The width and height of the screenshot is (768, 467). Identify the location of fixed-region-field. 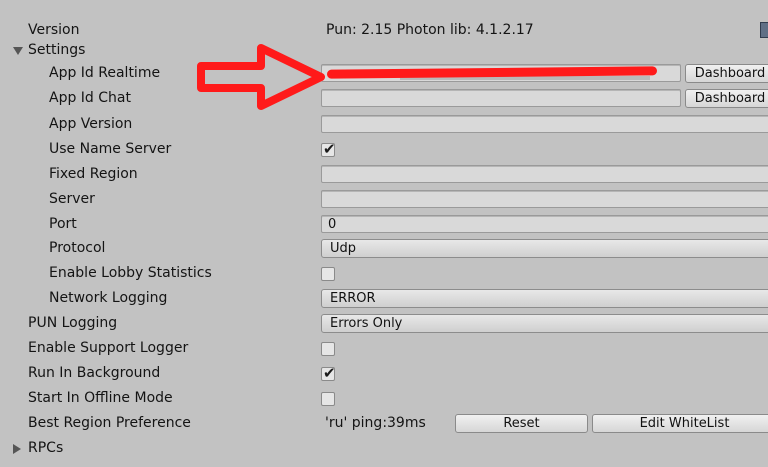
(544, 174).